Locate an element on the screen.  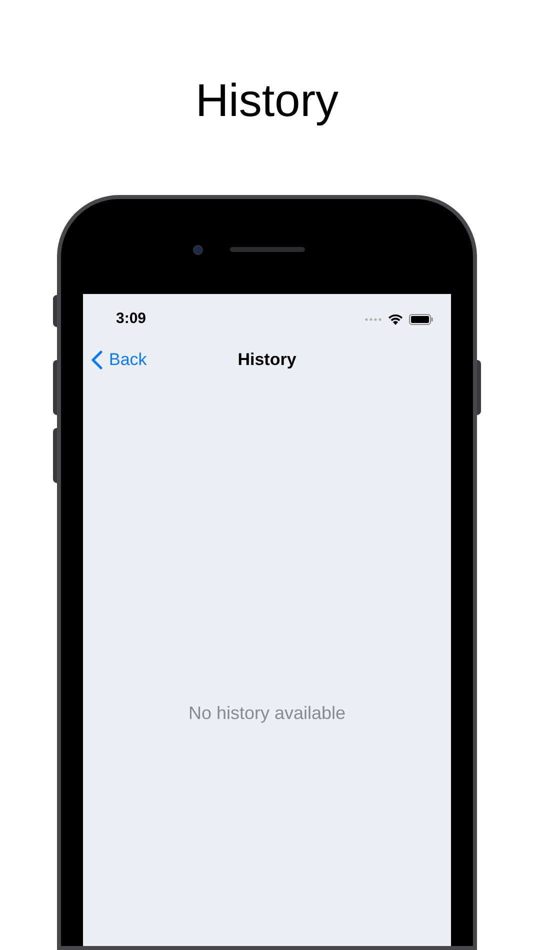
camera-icon is located at coordinates (198, 250).